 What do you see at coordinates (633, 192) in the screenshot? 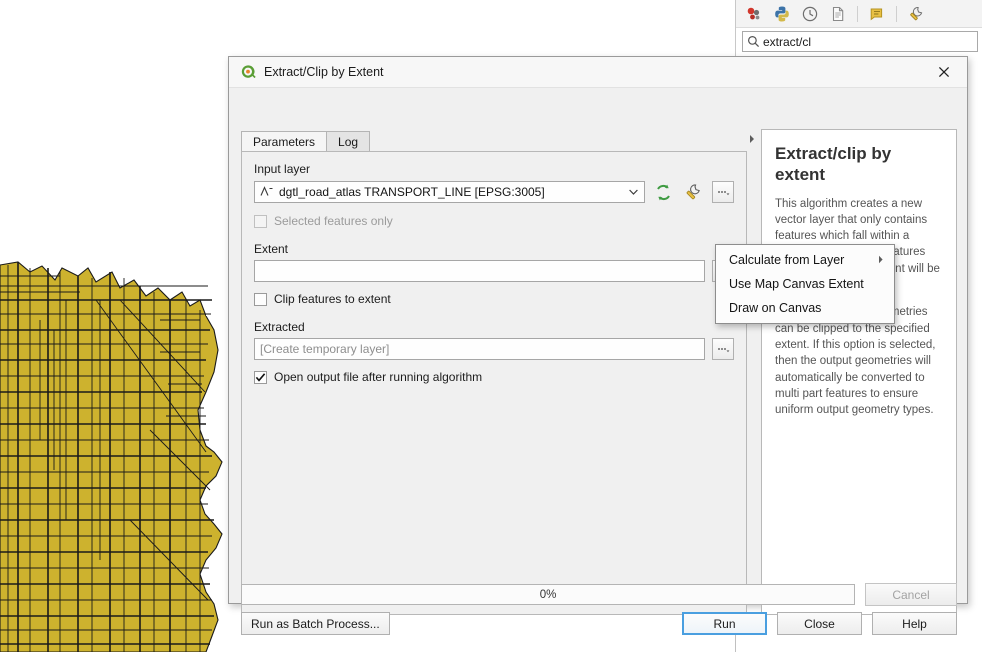
I see `chevron-down-icon` at bounding box center [633, 192].